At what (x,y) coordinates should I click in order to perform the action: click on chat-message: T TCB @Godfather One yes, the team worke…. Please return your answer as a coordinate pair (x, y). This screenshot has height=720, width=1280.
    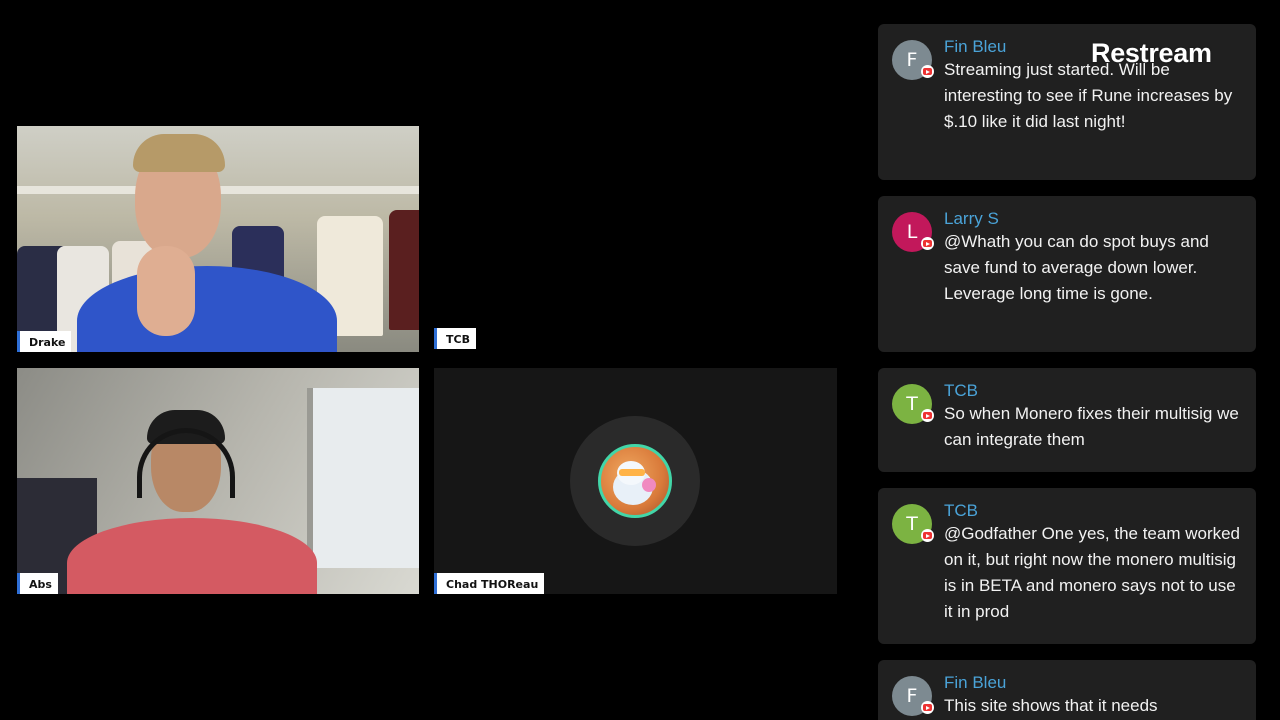
    Looking at the image, I should click on (1067, 566).